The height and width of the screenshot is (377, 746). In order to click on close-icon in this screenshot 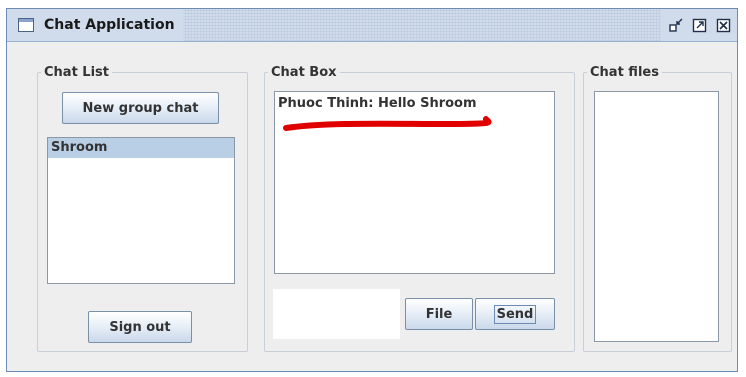, I will do `click(724, 25)`.